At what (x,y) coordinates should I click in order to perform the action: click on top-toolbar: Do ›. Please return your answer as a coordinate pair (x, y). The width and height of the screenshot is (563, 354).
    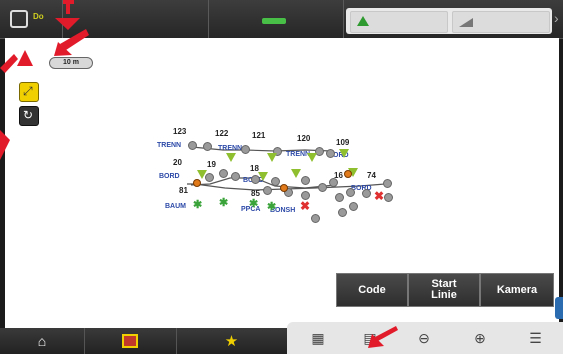
    Looking at the image, I should click on (281, 19).